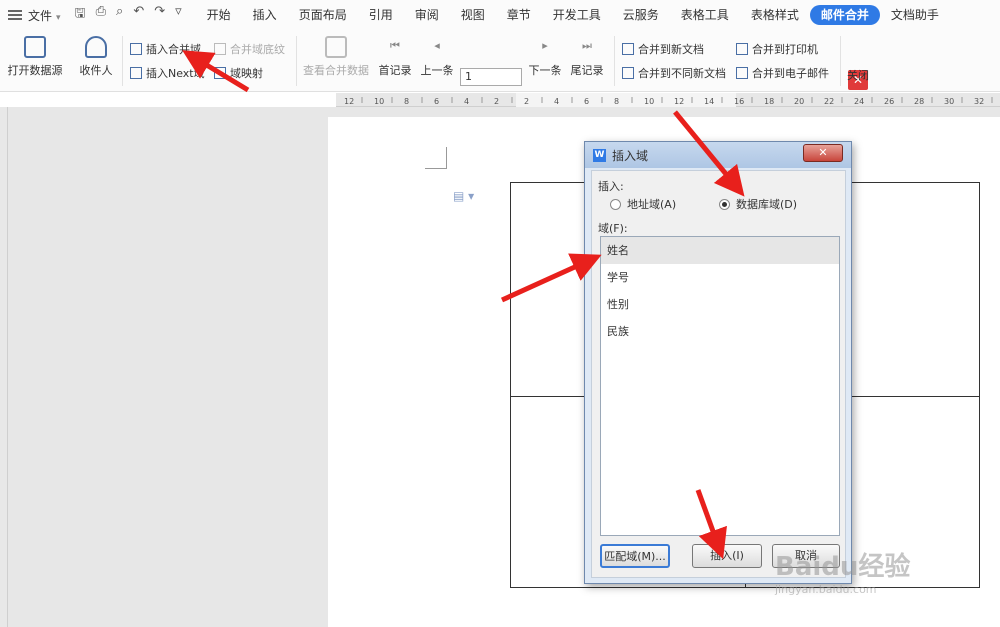 This screenshot has width=1000, height=627. I want to click on view-merged-data-button: 查看合并数据, so click(336, 54).